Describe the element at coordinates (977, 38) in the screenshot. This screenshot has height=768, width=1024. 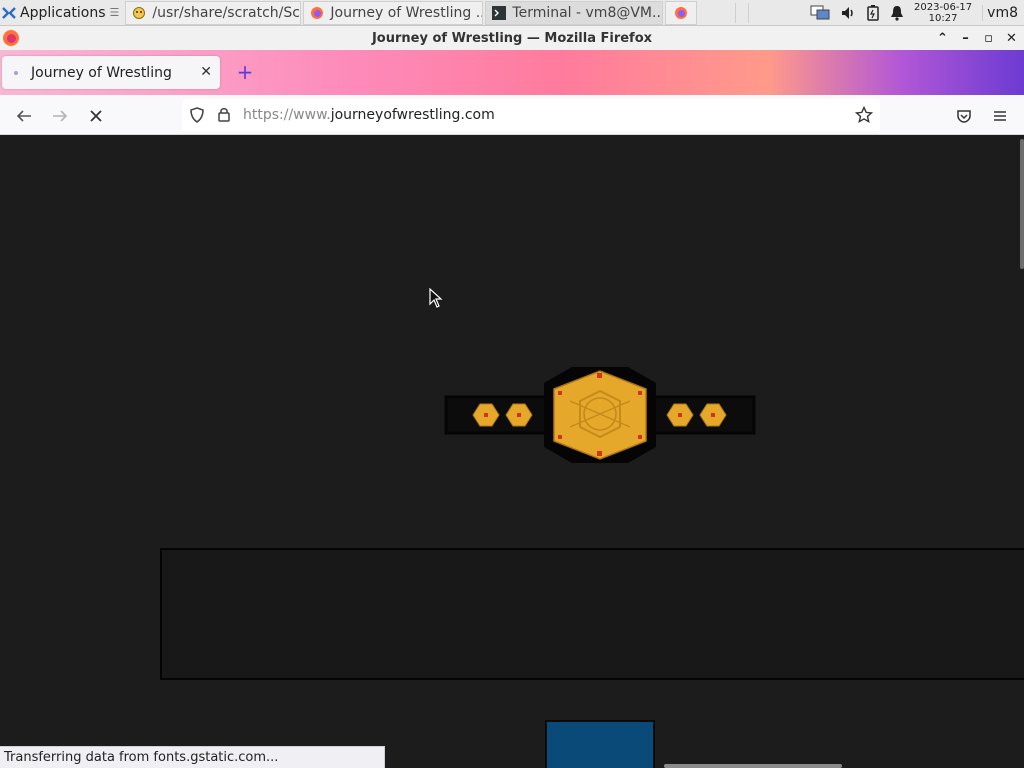
I see `window-controls: ⌃ – ▫ ✕` at that location.